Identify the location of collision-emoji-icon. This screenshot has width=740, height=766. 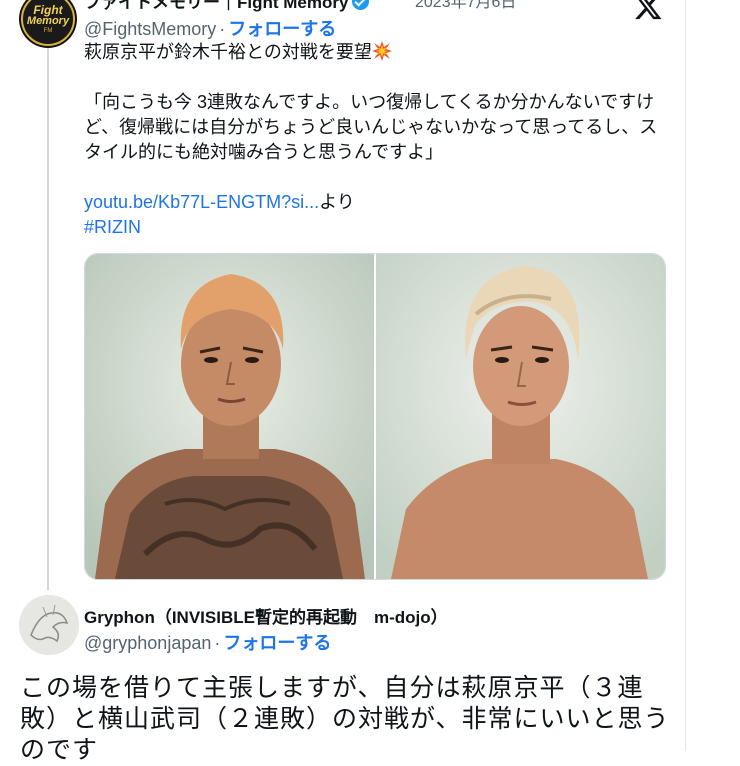
(381, 51).